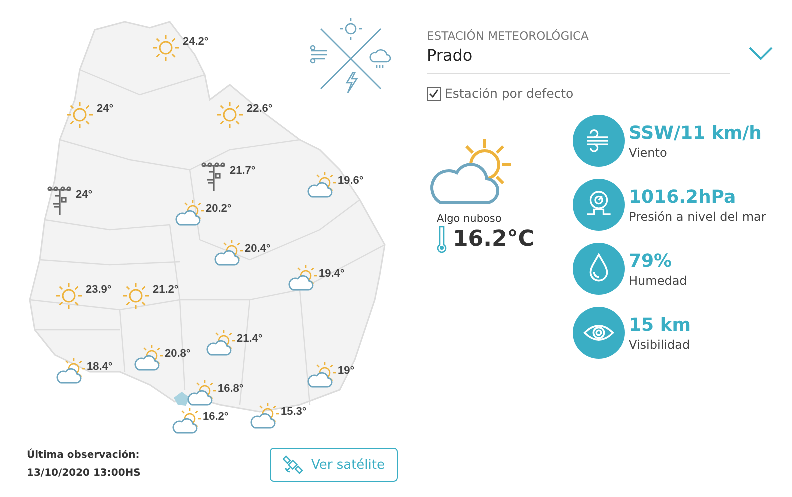  Describe the element at coordinates (351, 181) in the screenshot. I see `temperature-label: 19.6°` at that location.